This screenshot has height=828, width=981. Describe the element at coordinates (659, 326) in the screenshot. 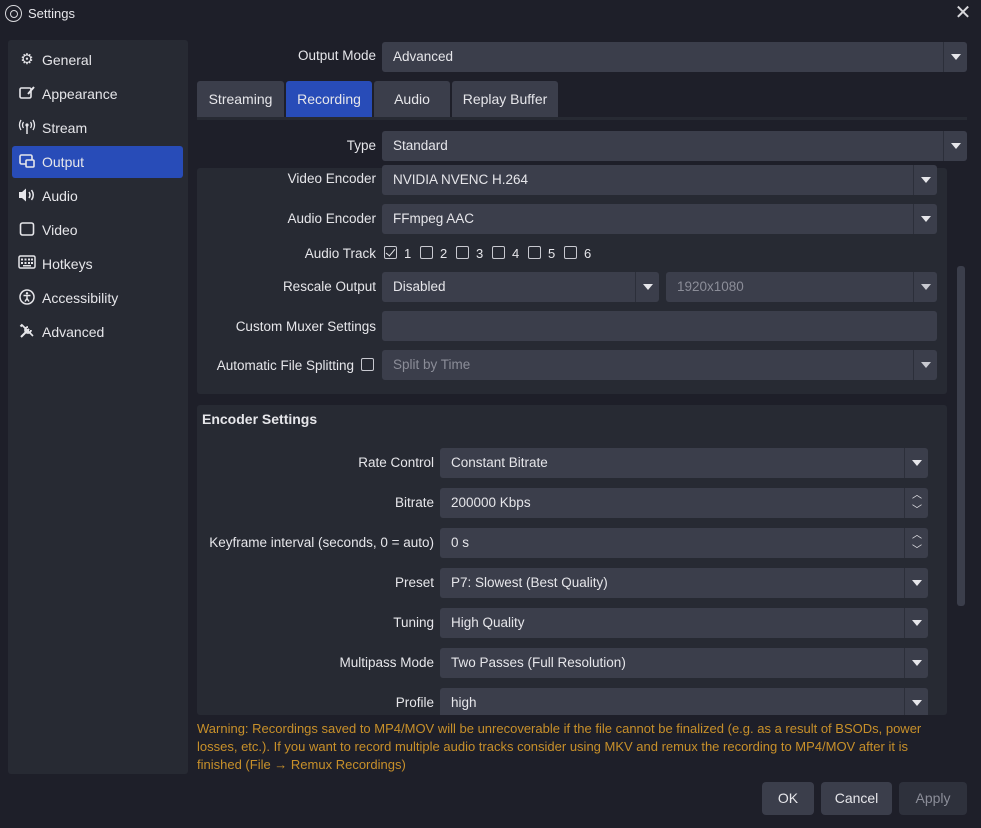

I see `custom-muxer-input` at that location.